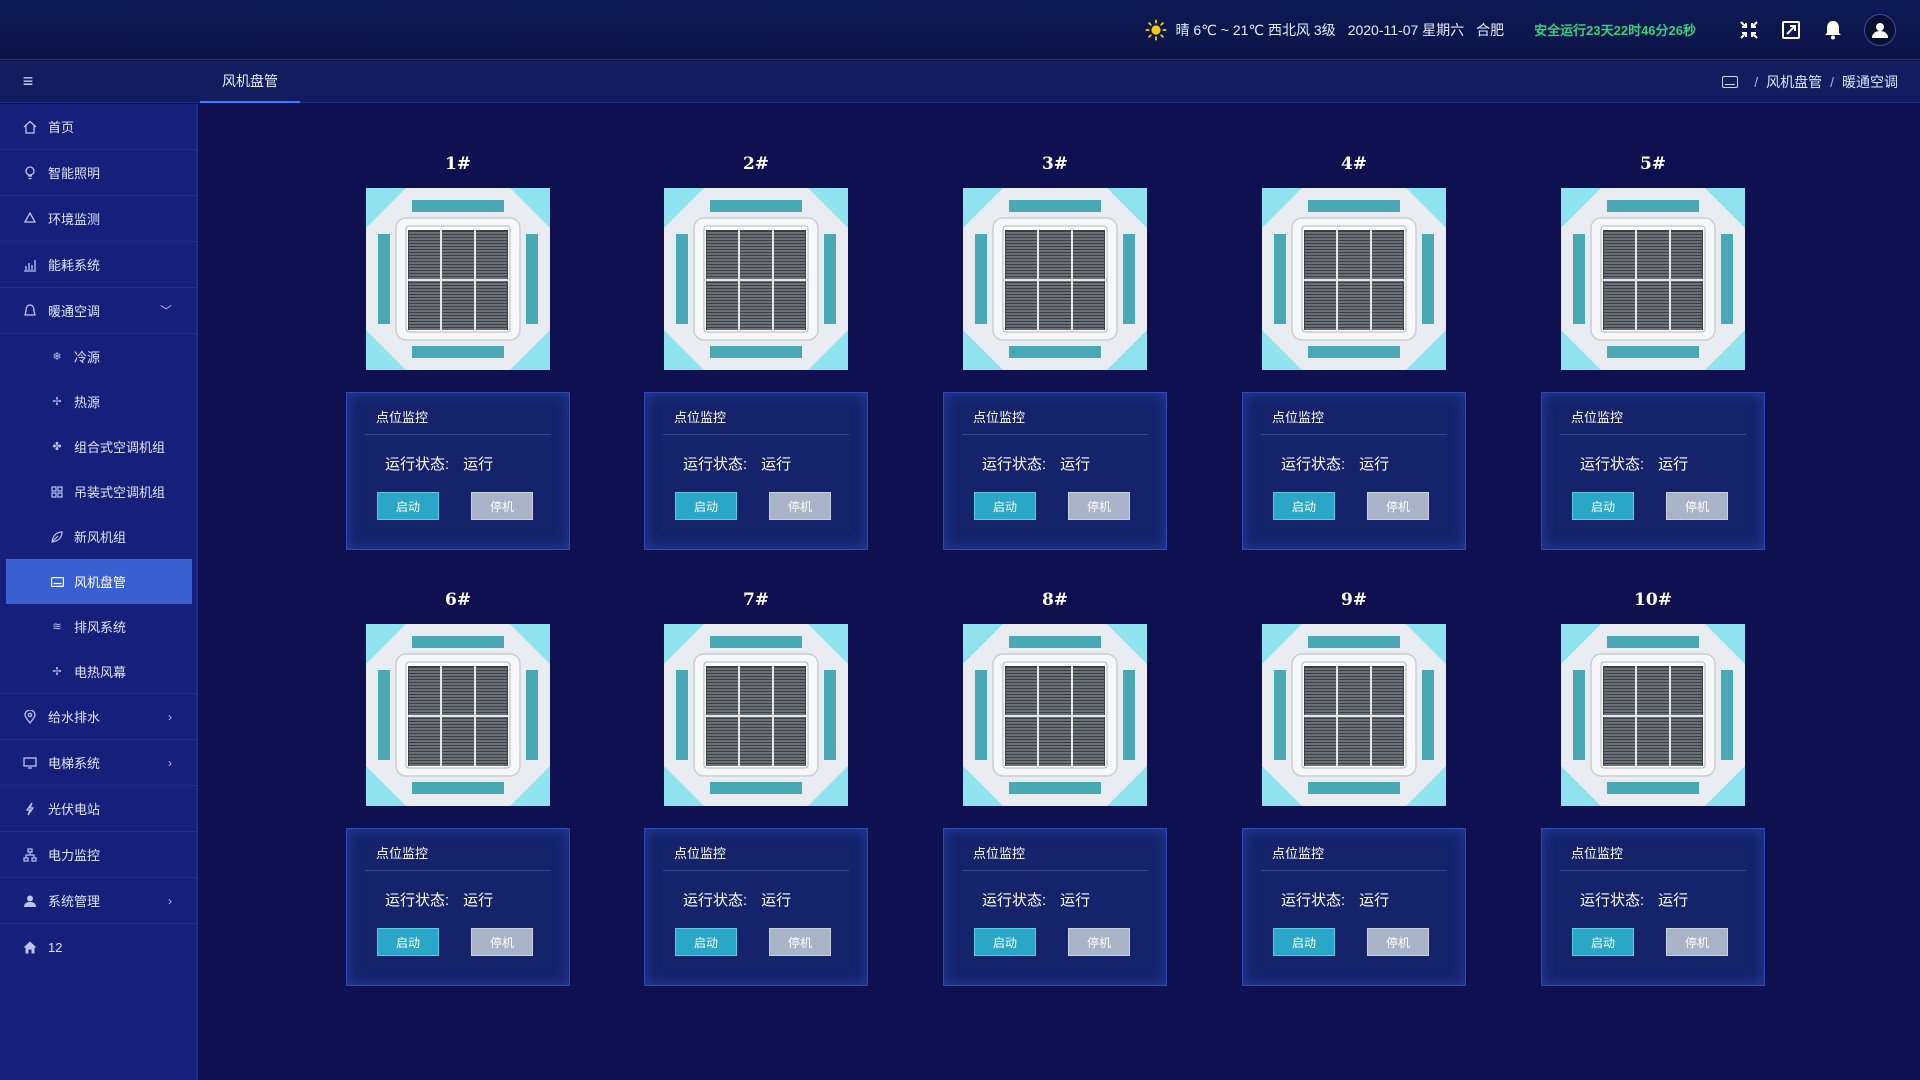 The height and width of the screenshot is (1080, 1920). Describe the element at coordinates (57, 402) in the screenshot. I see `fan-icon: ✢` at that location.